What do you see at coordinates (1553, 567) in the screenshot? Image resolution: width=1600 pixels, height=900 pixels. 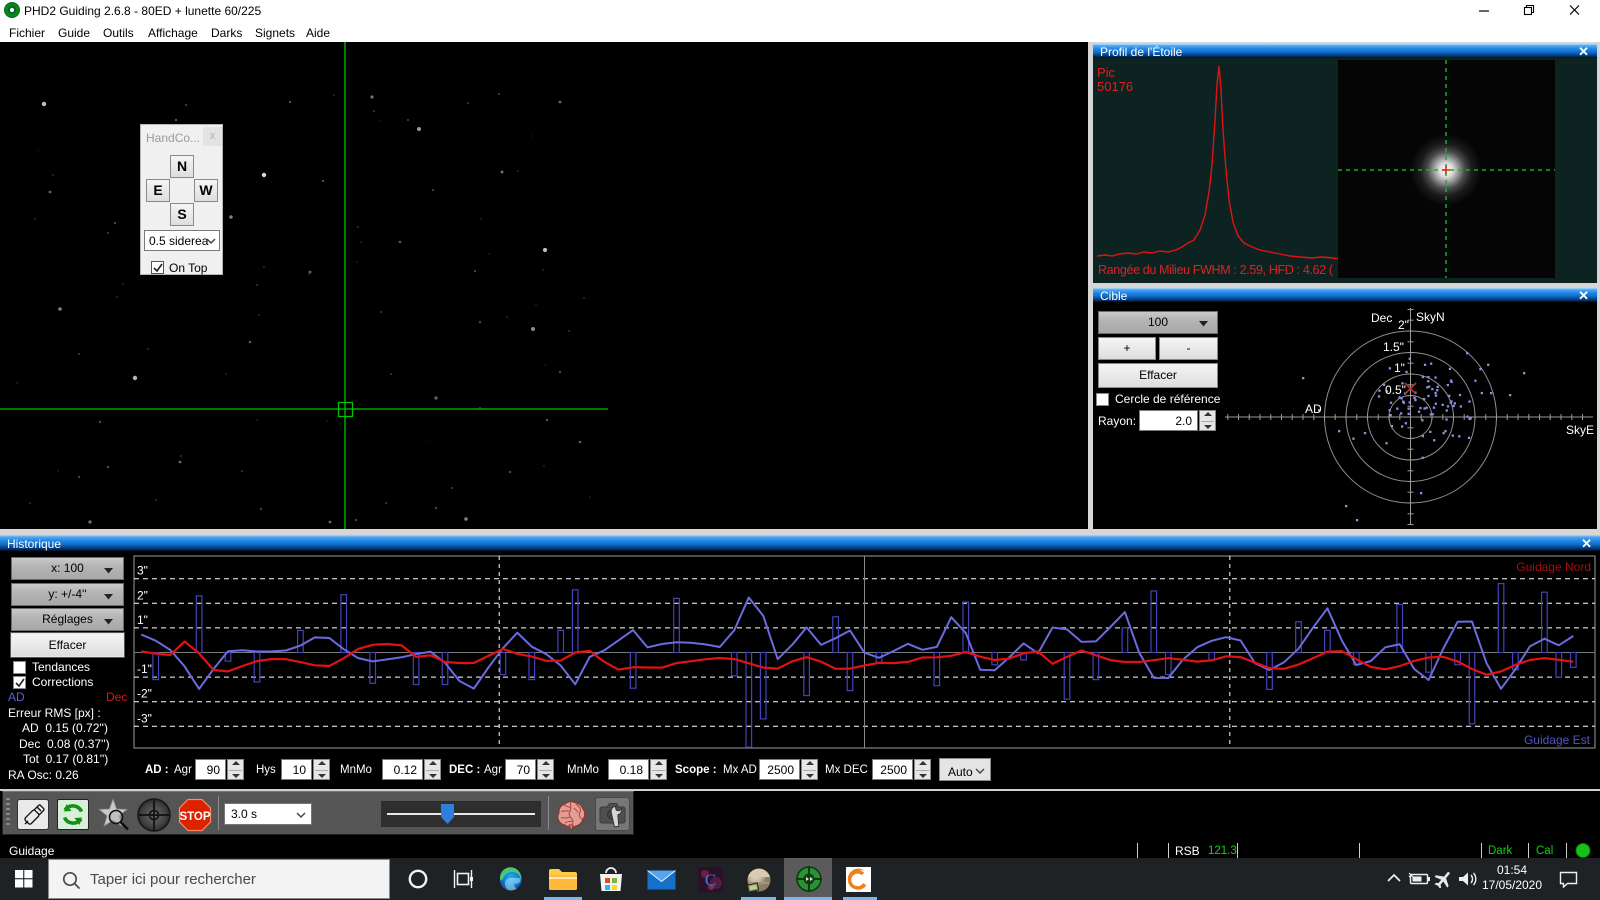 I see `svg-text: Guidage Nord` at bounding box center [1553, 567].